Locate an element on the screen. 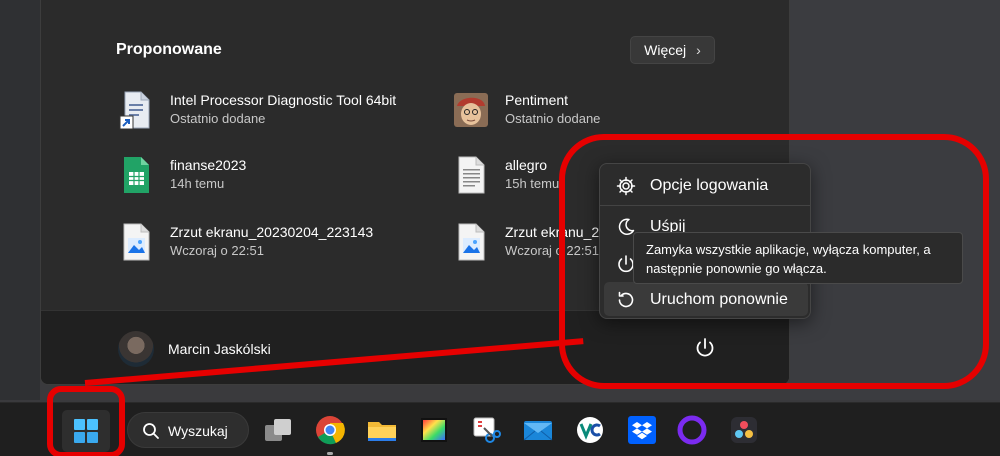 The width and height of the screenshot is (1000, 456). search-label: Wyszukaj is located at coordinates (198, 431).